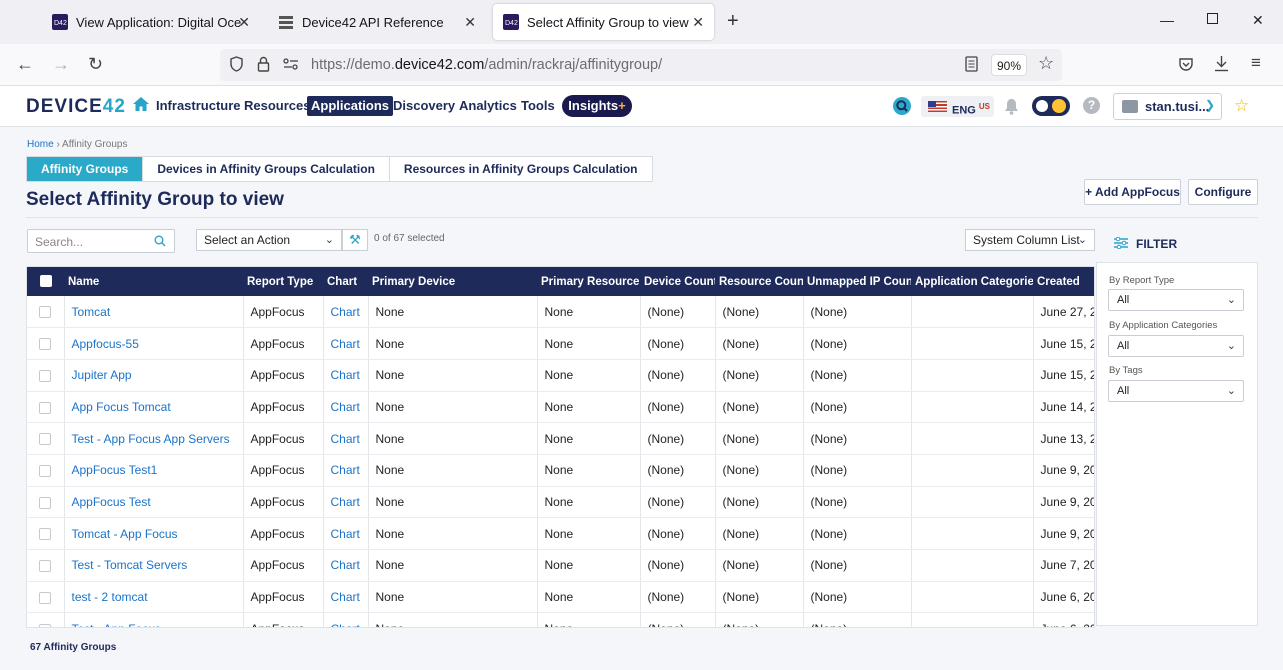 This screenshot has height=670, width=1283. I want to click on add-appfocus-button: + Add AppFocus, so click(1132, 192).